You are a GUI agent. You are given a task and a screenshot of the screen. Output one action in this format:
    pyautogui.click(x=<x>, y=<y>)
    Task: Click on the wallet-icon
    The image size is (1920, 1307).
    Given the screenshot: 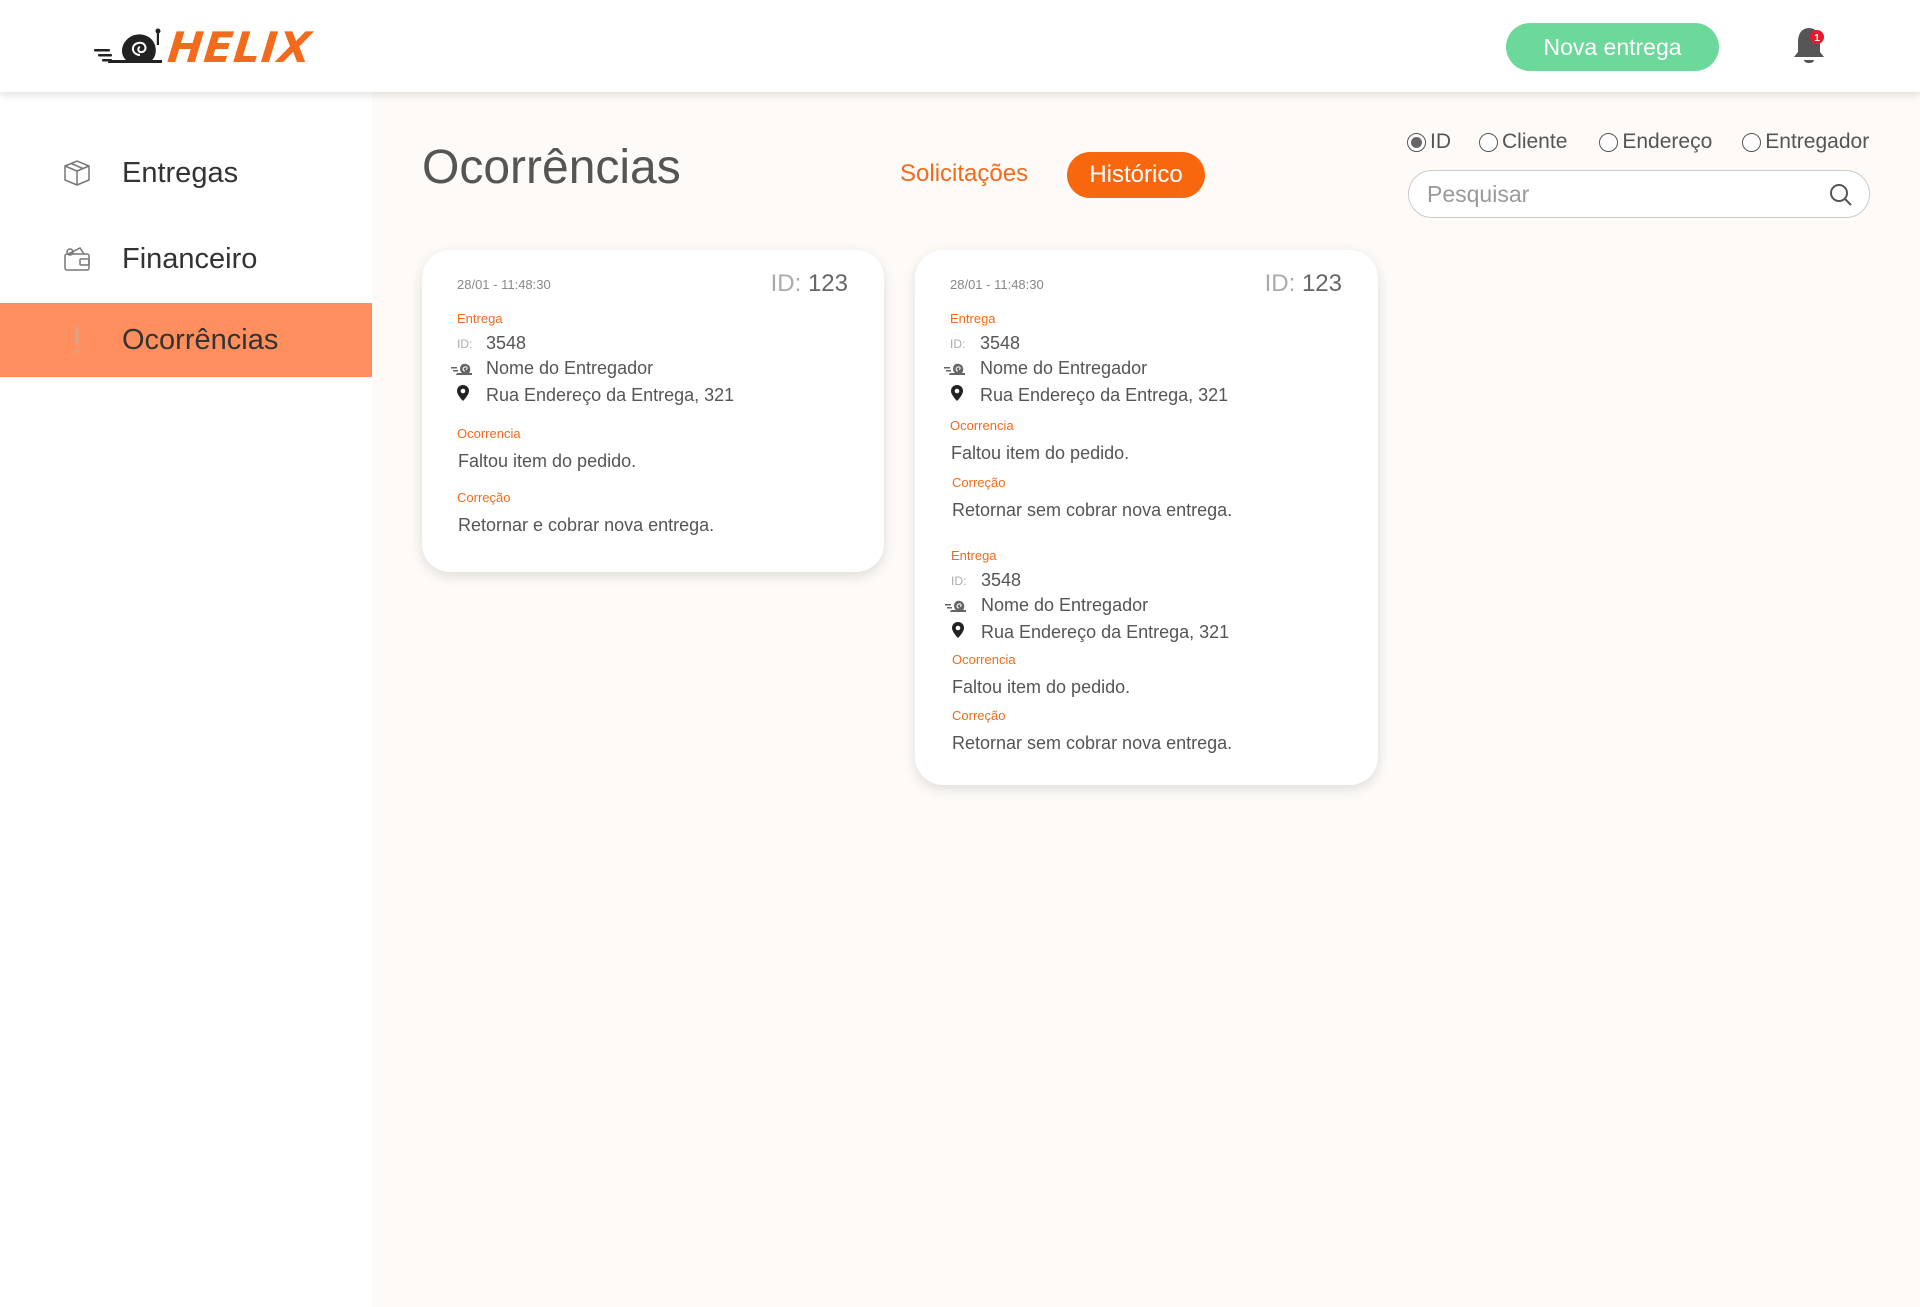 What is the action you would take?
    pyautogui.click(x=77, y=259)
    